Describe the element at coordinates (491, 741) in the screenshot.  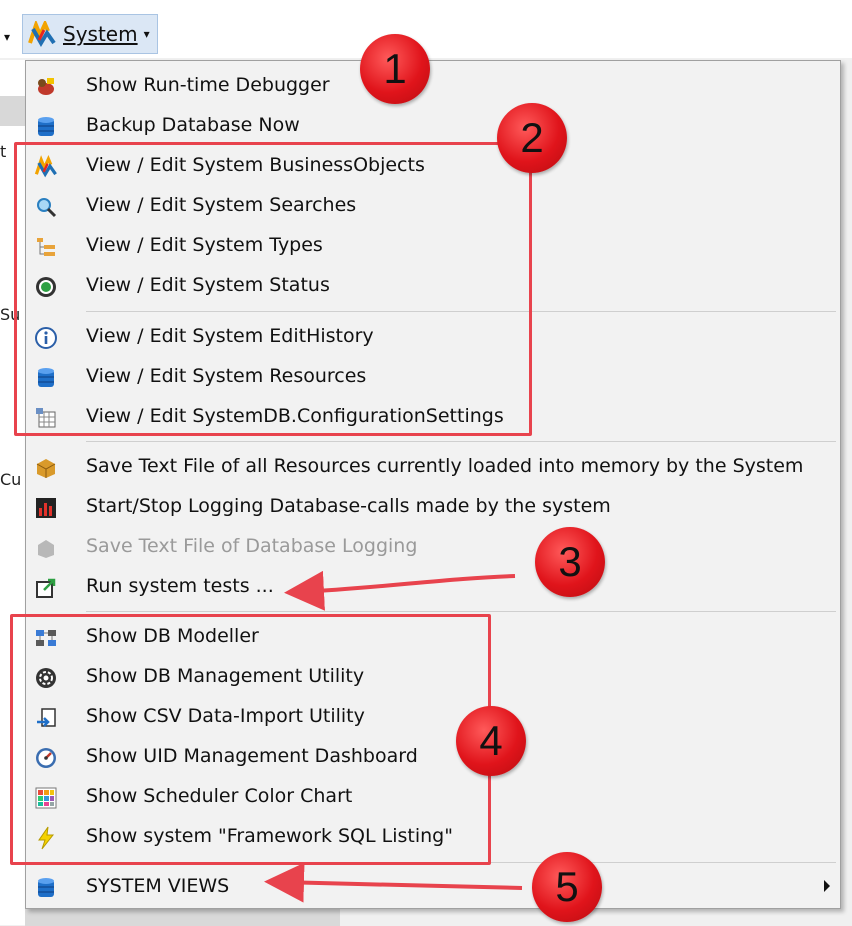
I see `annotation-badge-4: 4` at that location.